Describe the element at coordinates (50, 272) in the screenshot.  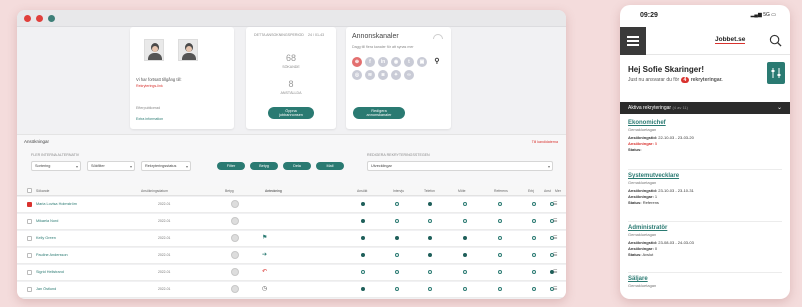
I see `candidate-name: Sigrid Hellstrand` at that location.